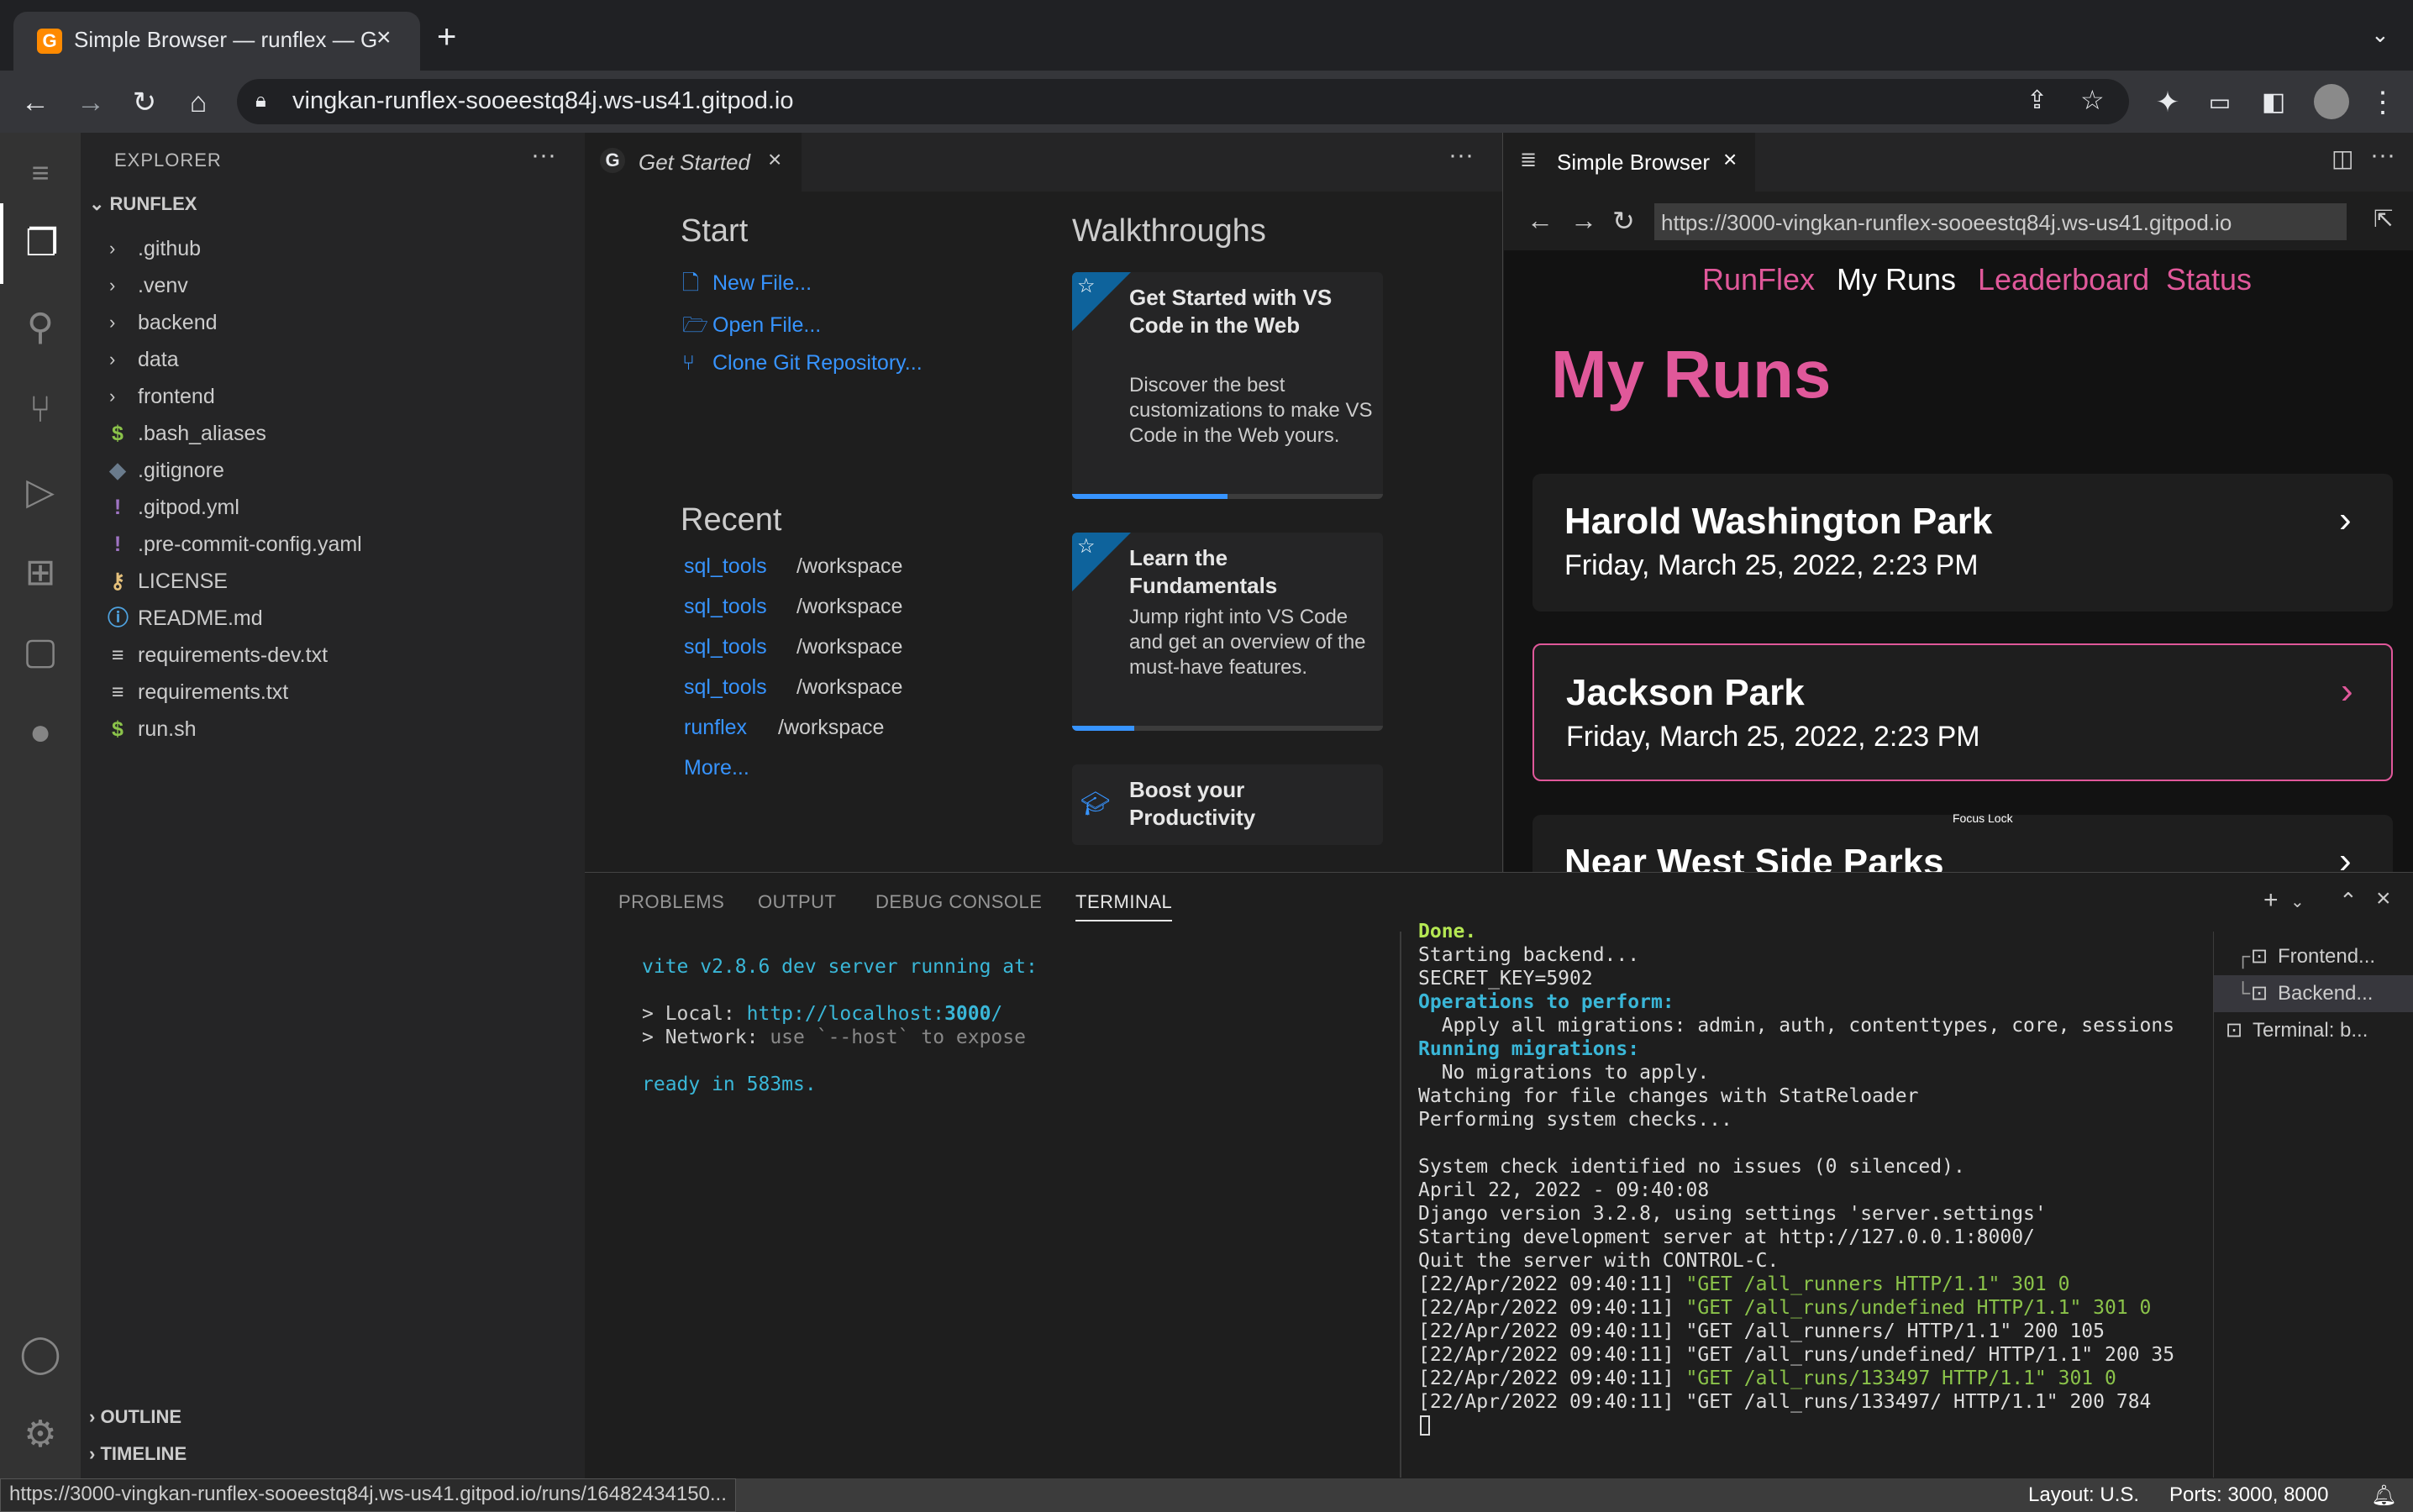  What do you see at coordinates (333, 581) in the screenshot?
I see `tree-file: ⚷ LICENSE` at bounding box center [333, 581].